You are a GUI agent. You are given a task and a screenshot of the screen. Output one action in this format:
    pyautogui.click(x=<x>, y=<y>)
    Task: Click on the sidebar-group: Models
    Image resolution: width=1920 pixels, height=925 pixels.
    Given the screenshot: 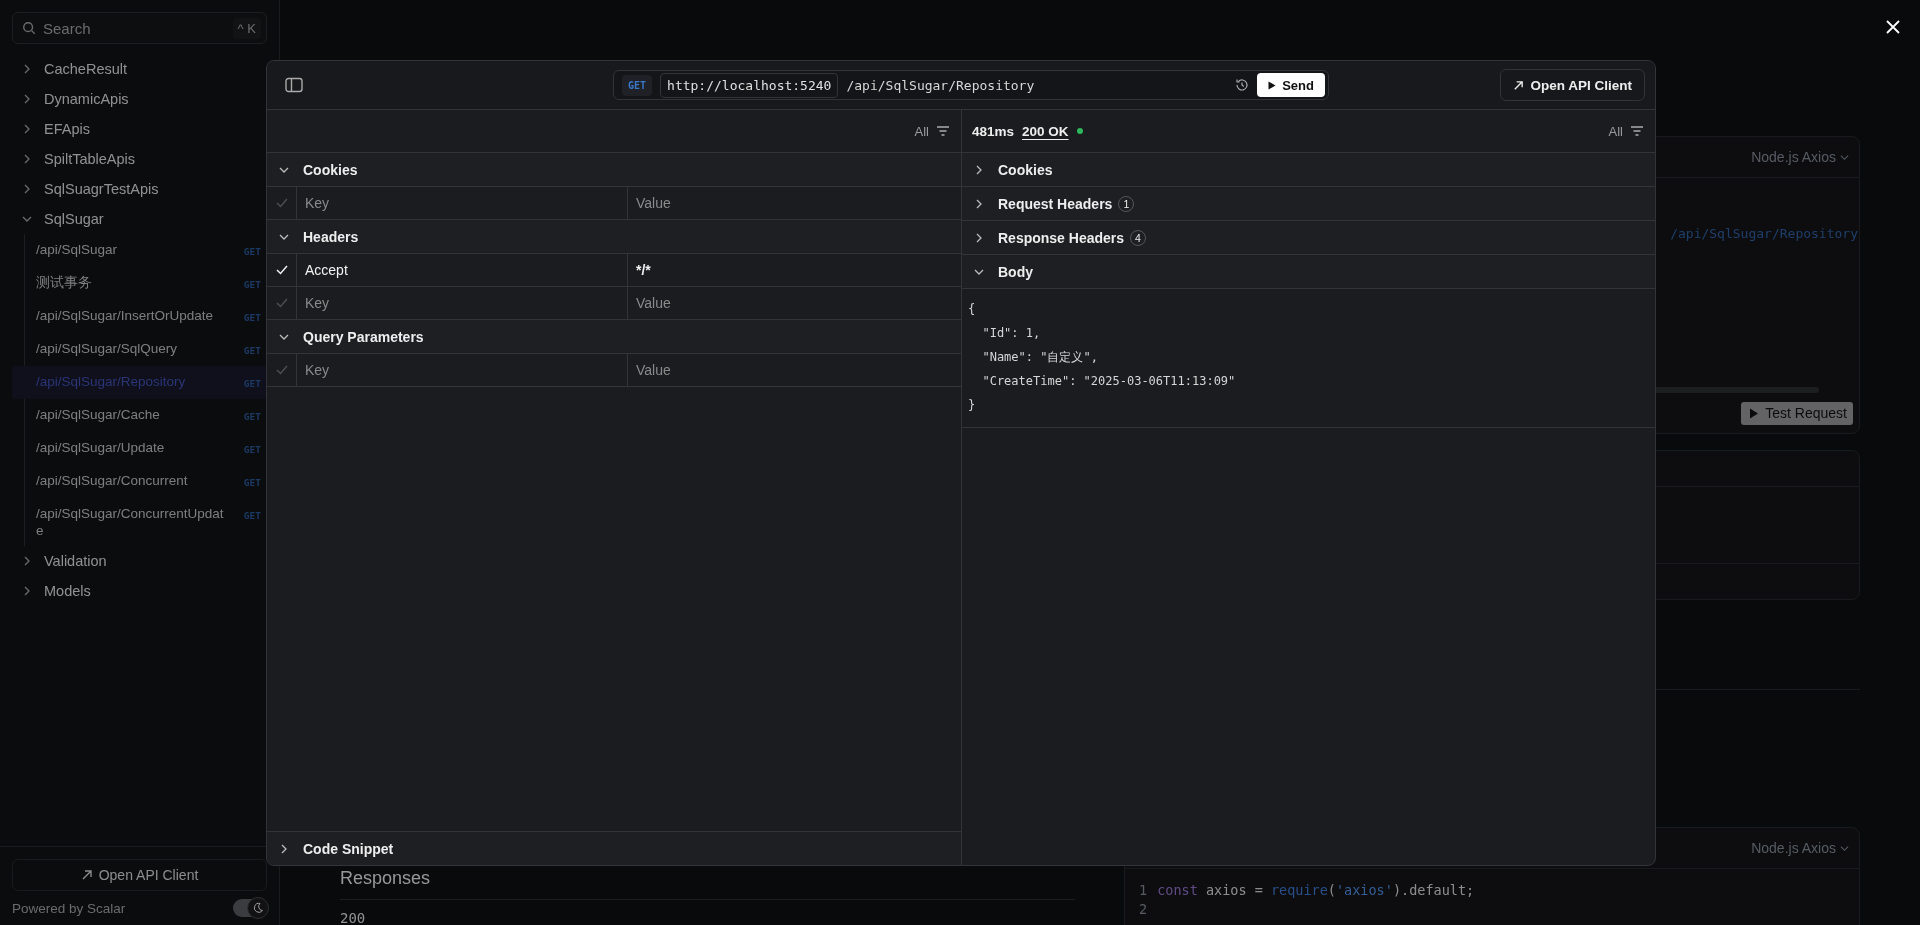 What is the action you would take?
    pyautogui.click(x=139, y=591)
    